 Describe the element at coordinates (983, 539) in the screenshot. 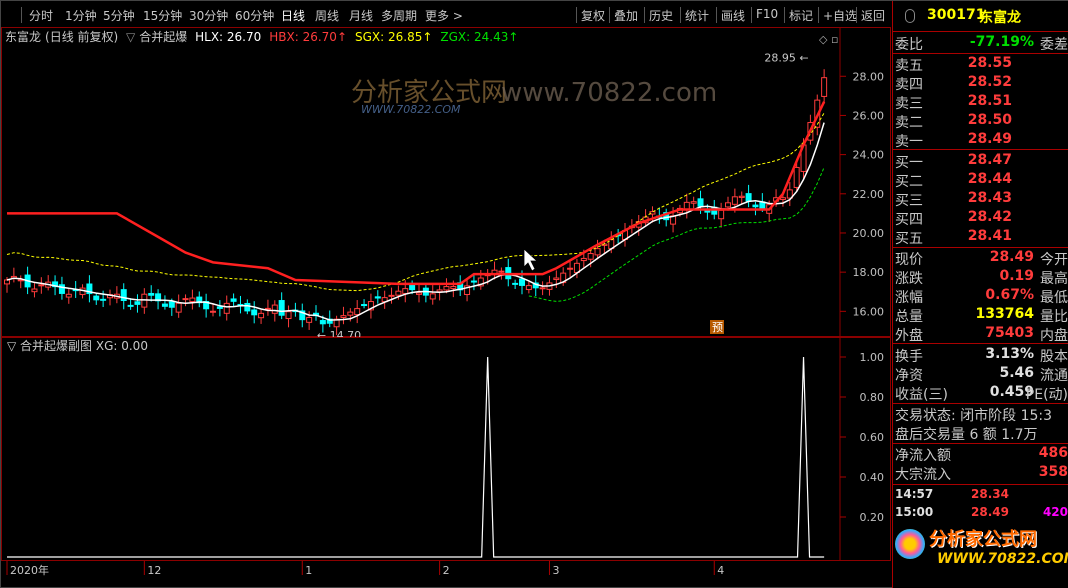

I see `brand-logo-text: 分析家公式网` at that location.